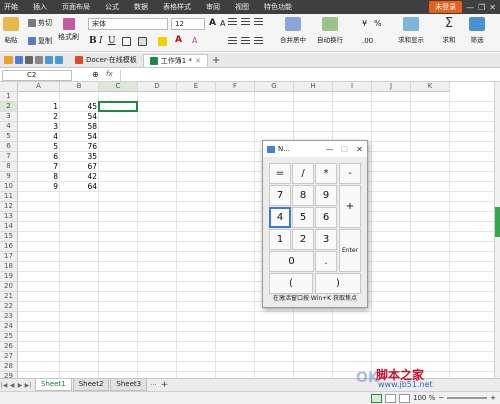 The image size is (500, 404). I want to click on column-header: D, so click(157, 87).